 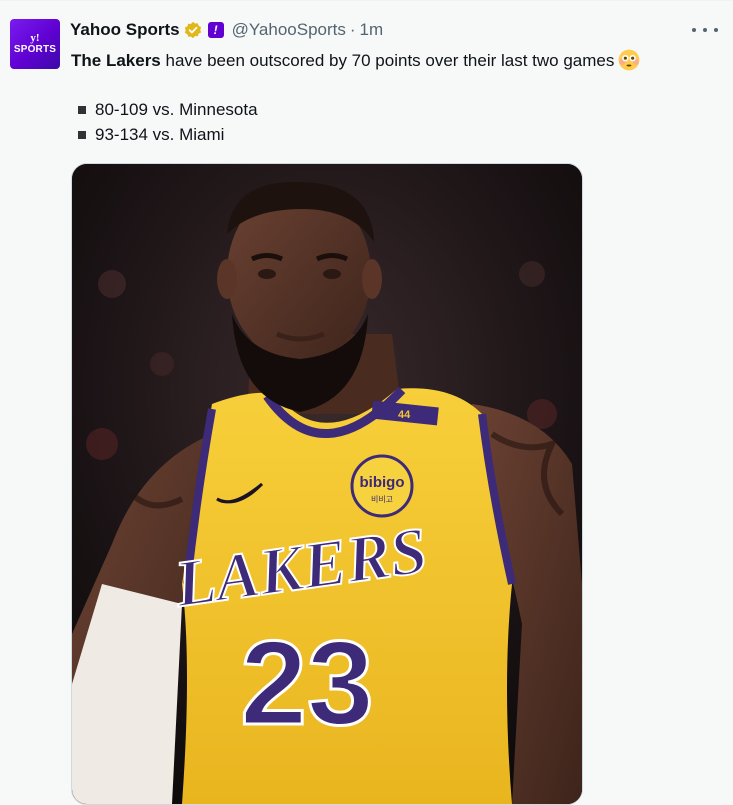 What do you see at coordinates (193, 30) in the screenshot?
I see `verified-badge-icon` at bounding box center [193, 30].